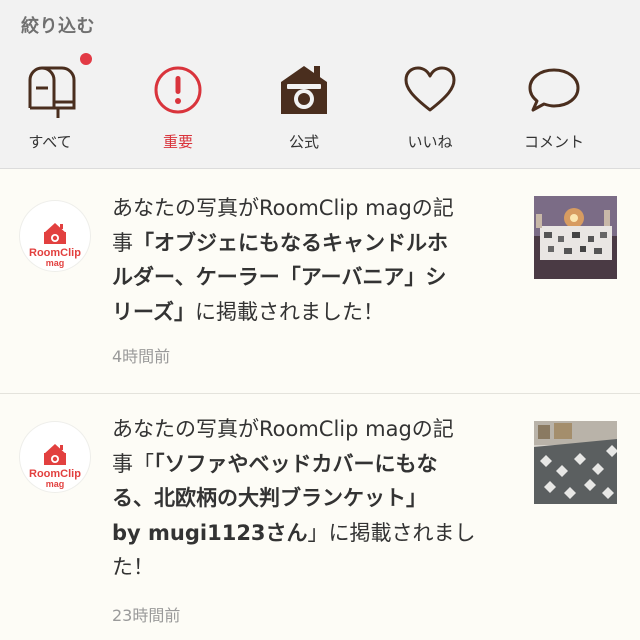  I want to click on timestamp: 4時間前, so click(141, 356).